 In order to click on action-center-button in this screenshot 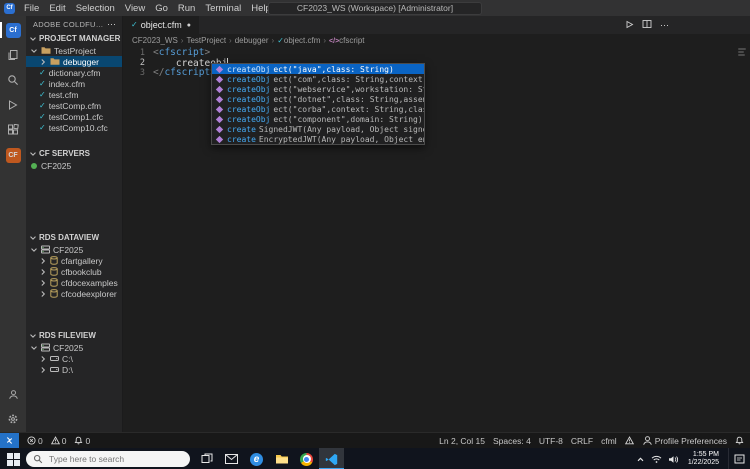, I will do `click(738, 458)`.